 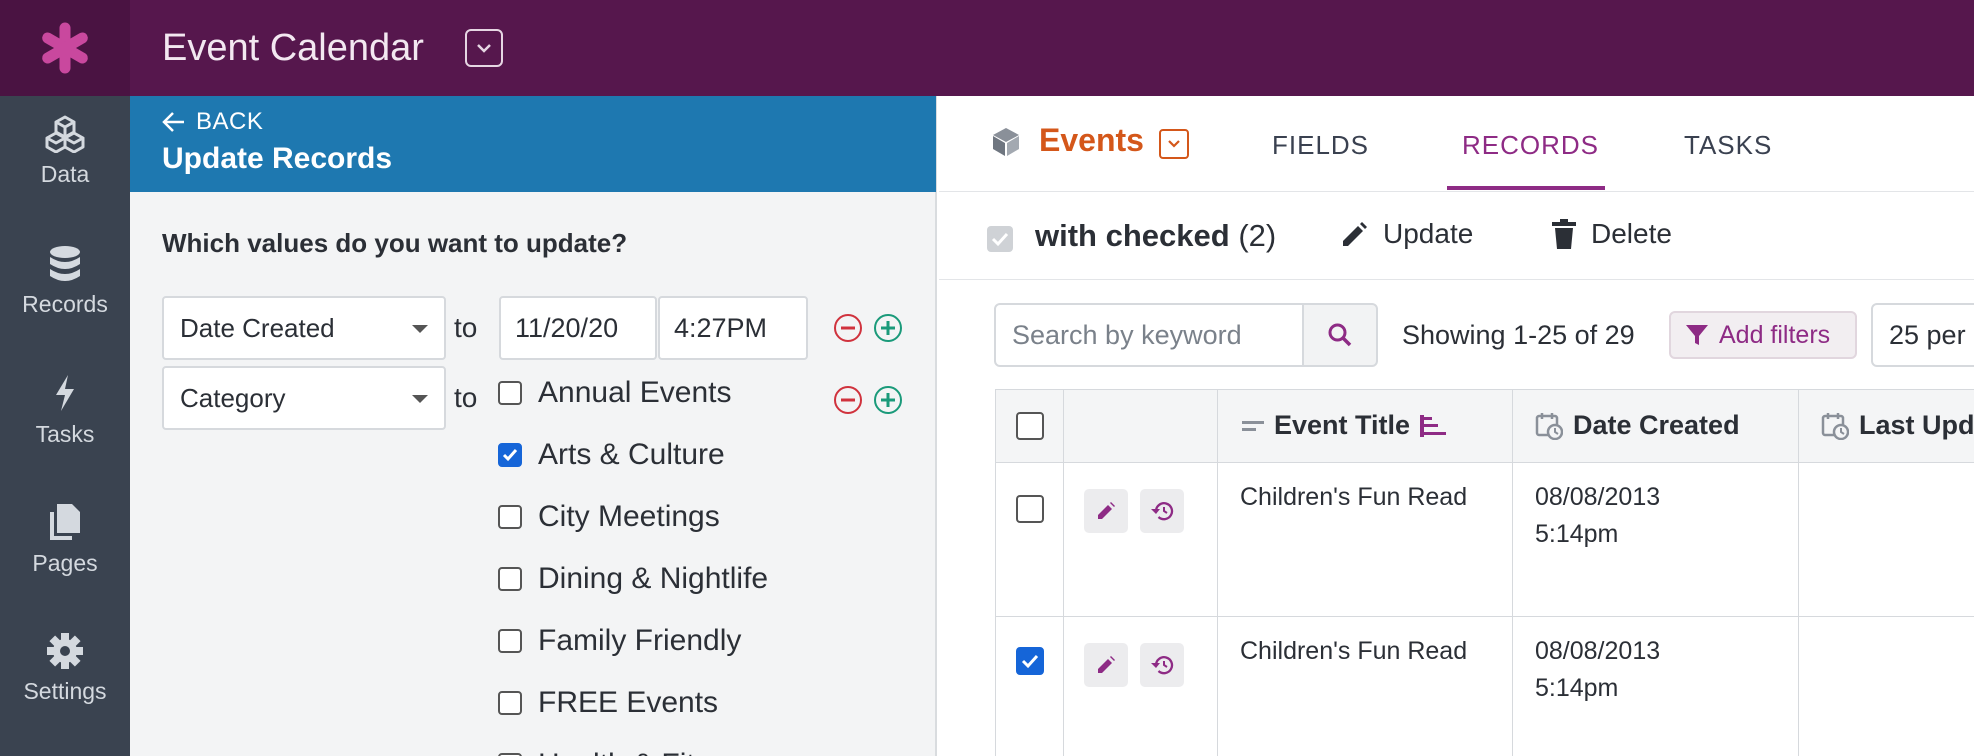 I want to click on panel-title: Update Records, so click(x=277, y=158).